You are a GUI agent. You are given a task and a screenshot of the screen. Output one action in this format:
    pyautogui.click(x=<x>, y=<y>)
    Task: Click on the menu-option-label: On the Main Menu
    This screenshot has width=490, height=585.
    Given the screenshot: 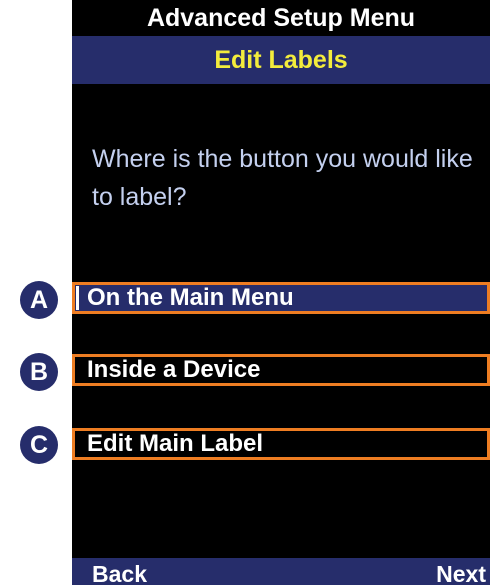 What is the action you would take?
    pyautogui.click(x=190, y=297)
    